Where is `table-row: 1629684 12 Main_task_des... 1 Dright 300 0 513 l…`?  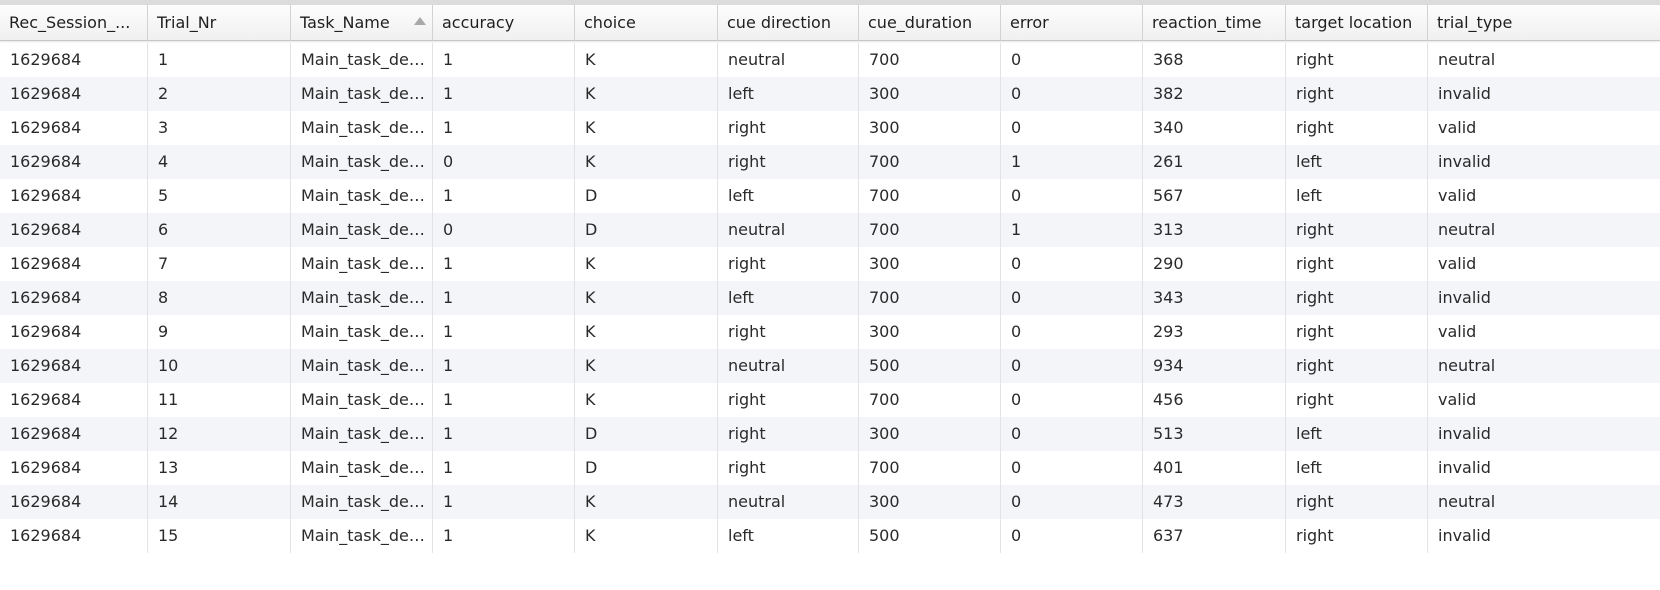 table-row: 1629684 12 Main_task_des... 1 Dright 300 0 513 l… is located at coordinates (830, 434).